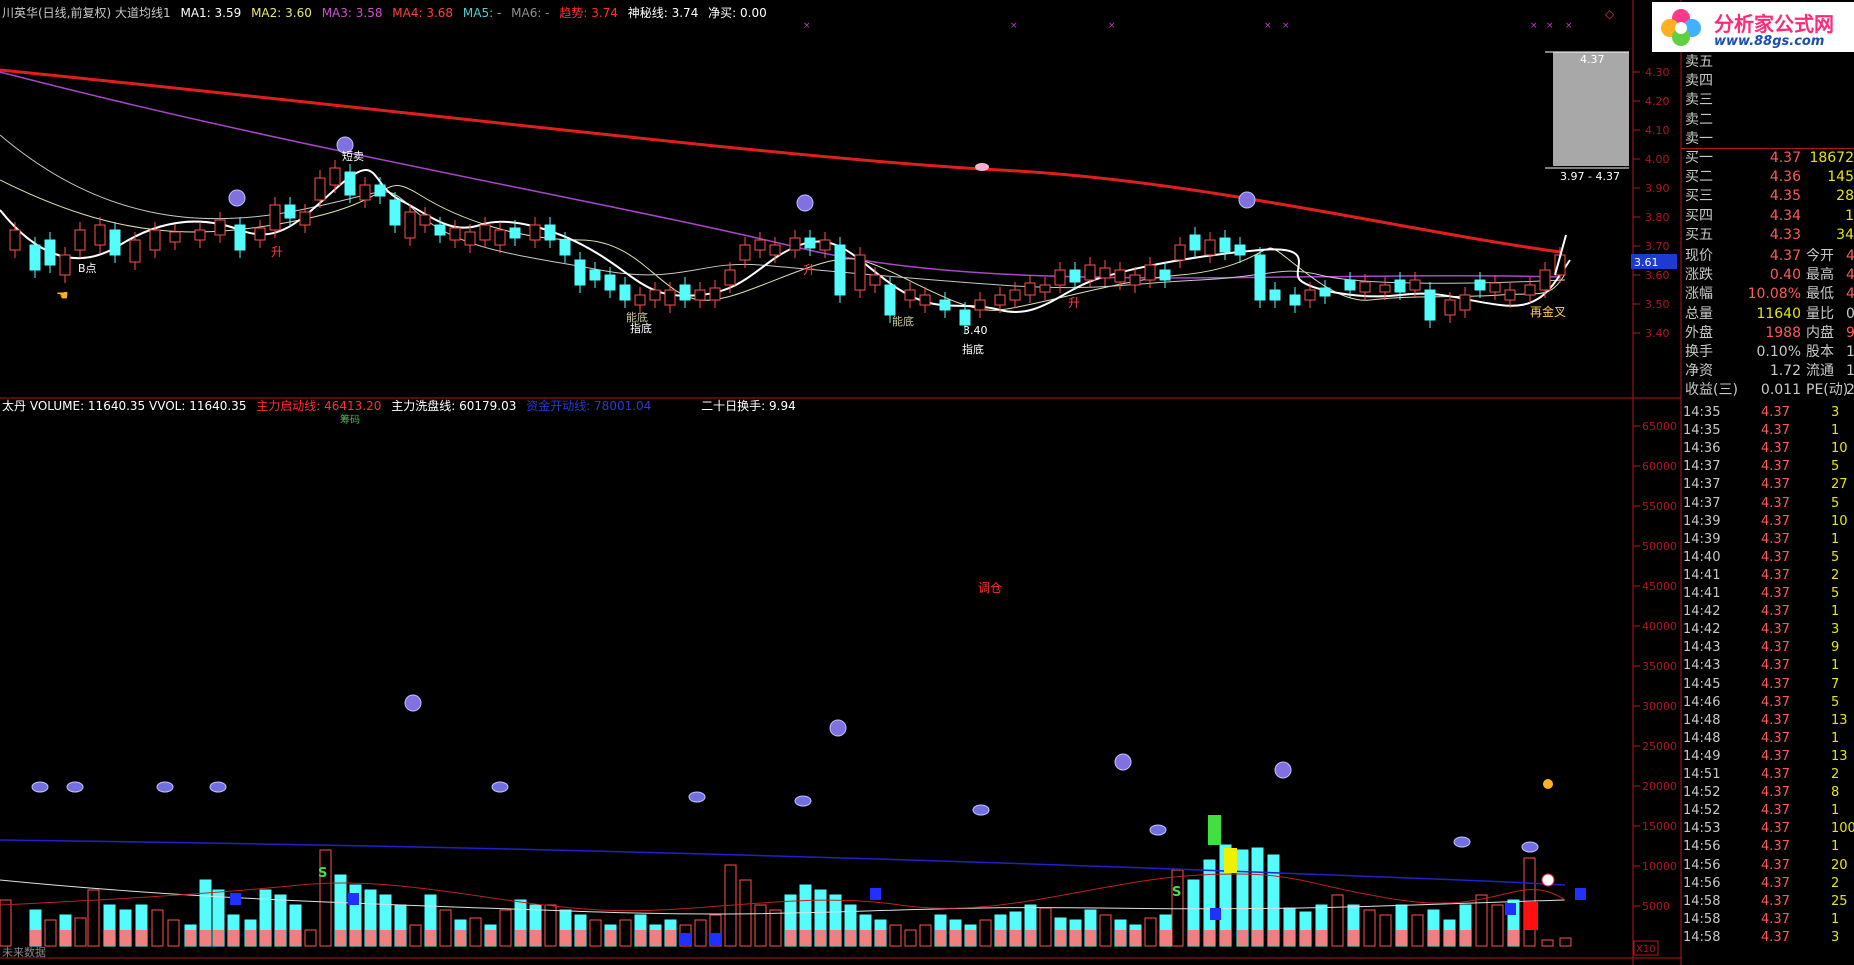 Image resolution: width=1854 pixels, height=965 pixels. What do you see at coordinates (1767, 196) in the screenshot?
I see `order-book-row: 买三 4.35 28` at bounding box center [1767, 196].